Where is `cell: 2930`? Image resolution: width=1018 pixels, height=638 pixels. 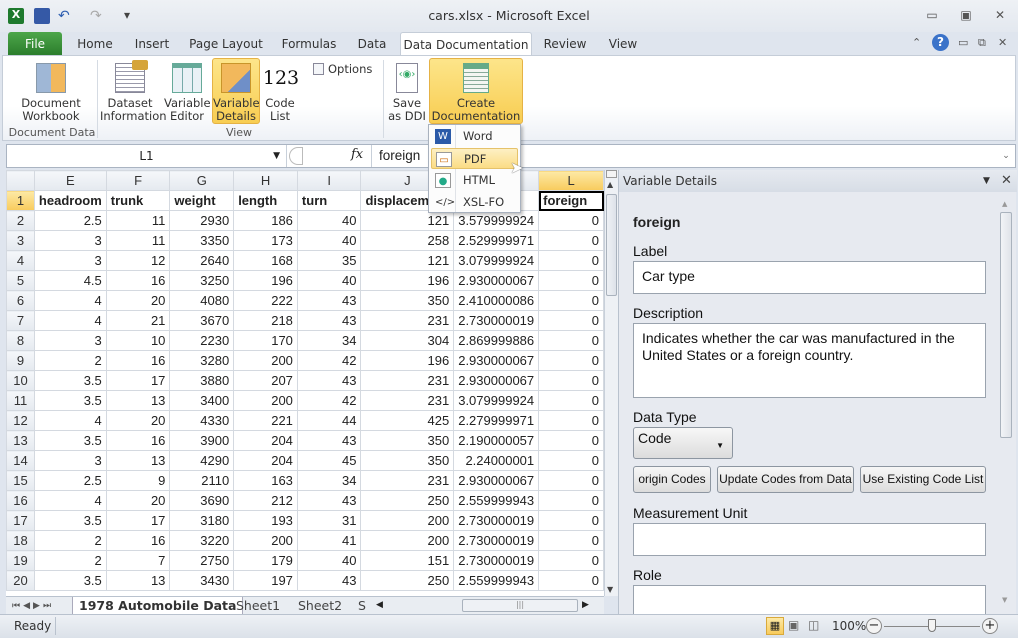
cell: 2930 is located at coordinates (202, 220).